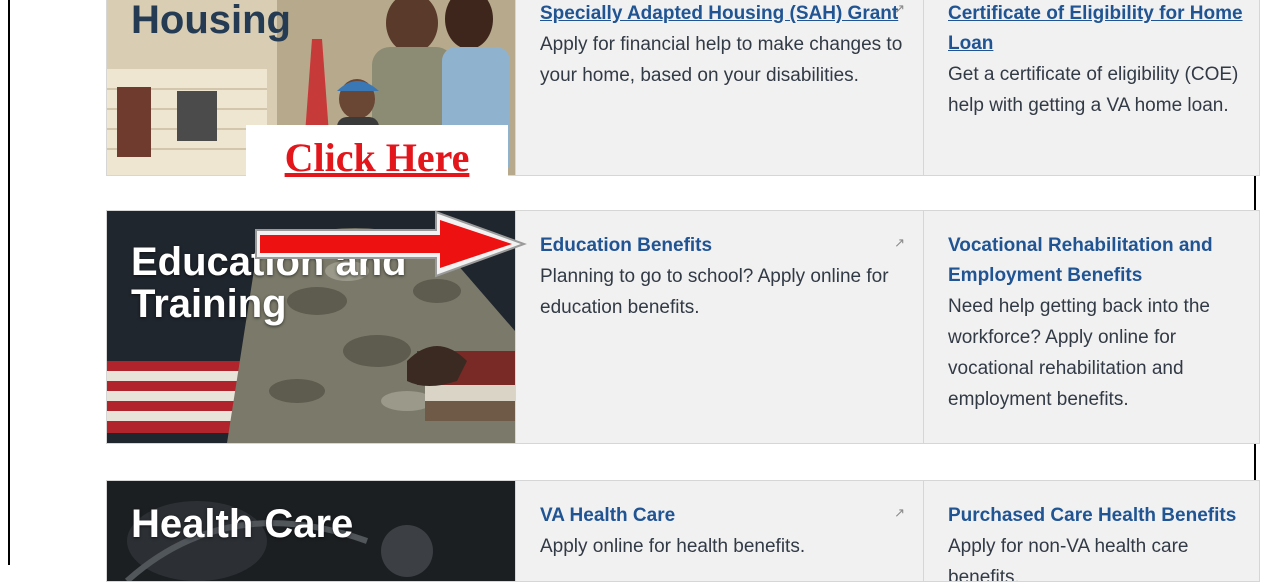 This screenshot has height=582, width=1263. What do you see at coordinates (391, 244) in the screenshot?
I see `red-pointer-arrow-icon` at bounding box center [391, 244].